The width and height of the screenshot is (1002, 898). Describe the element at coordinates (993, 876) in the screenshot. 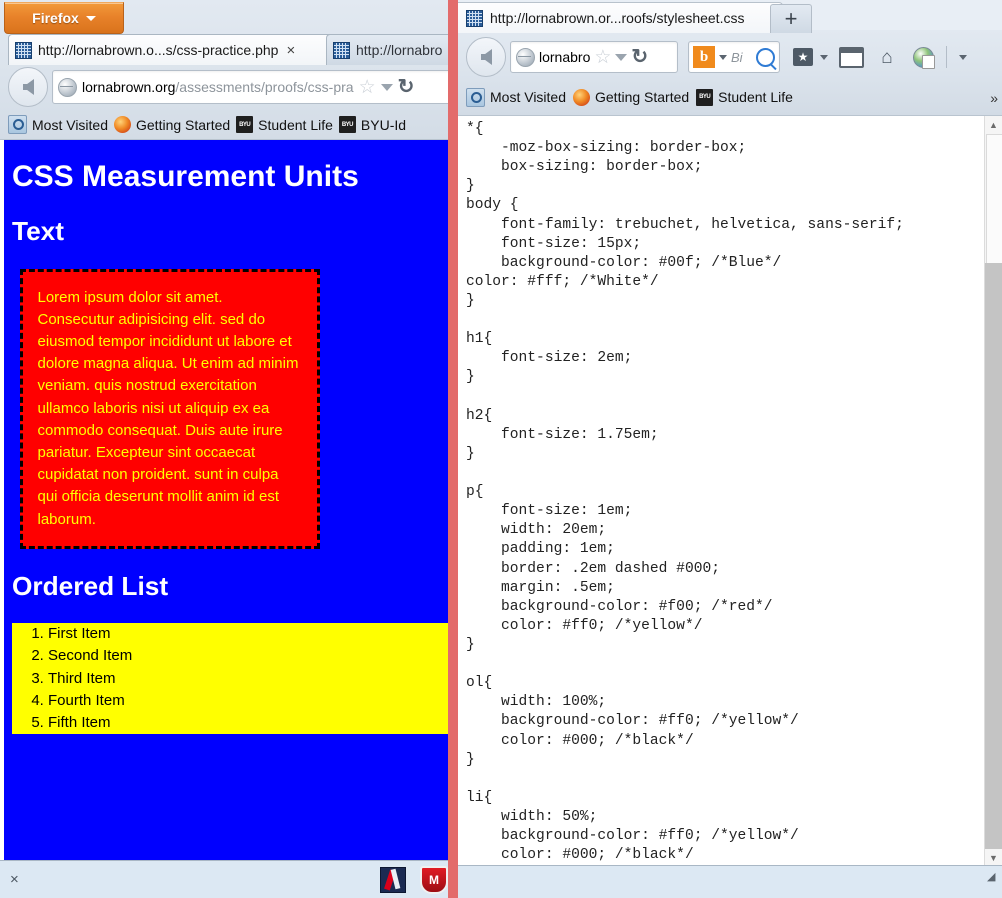

I see `resize-grip-icon: ◢` at that location.